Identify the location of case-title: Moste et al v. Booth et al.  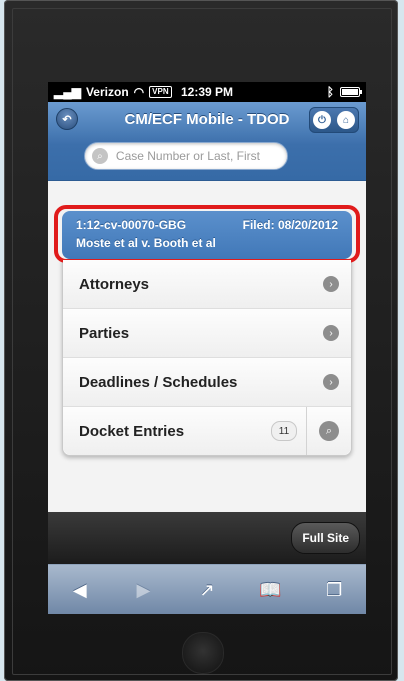
(146, 243).